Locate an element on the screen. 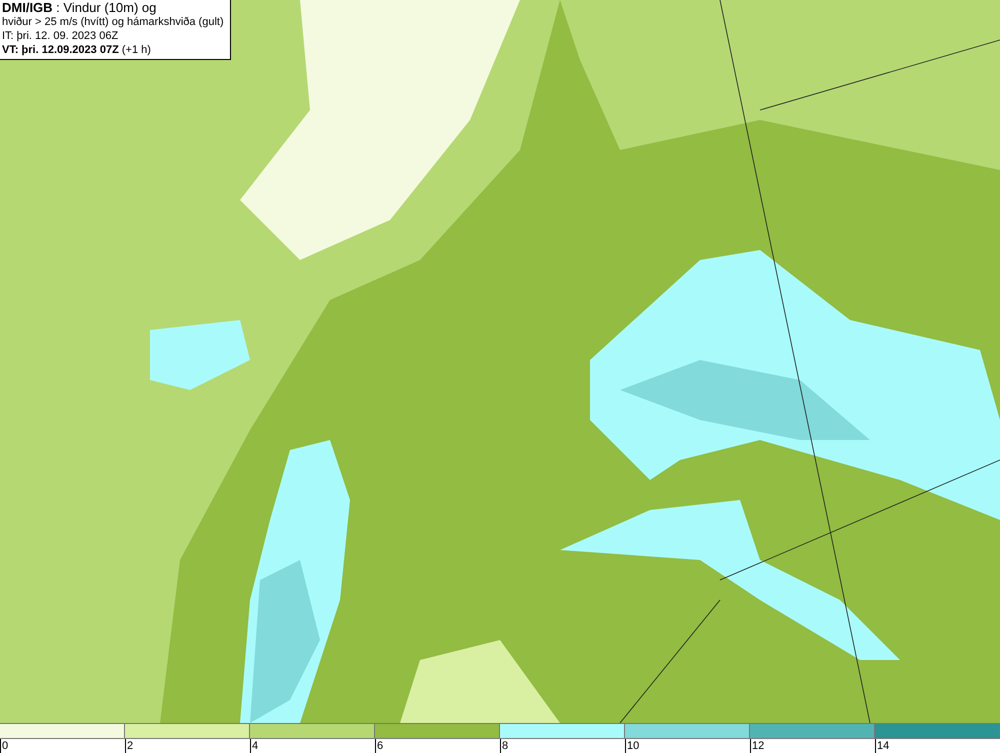 This screenshot has width=1000, height=753. legend-label: 8 is located at coordinates (504, 746).